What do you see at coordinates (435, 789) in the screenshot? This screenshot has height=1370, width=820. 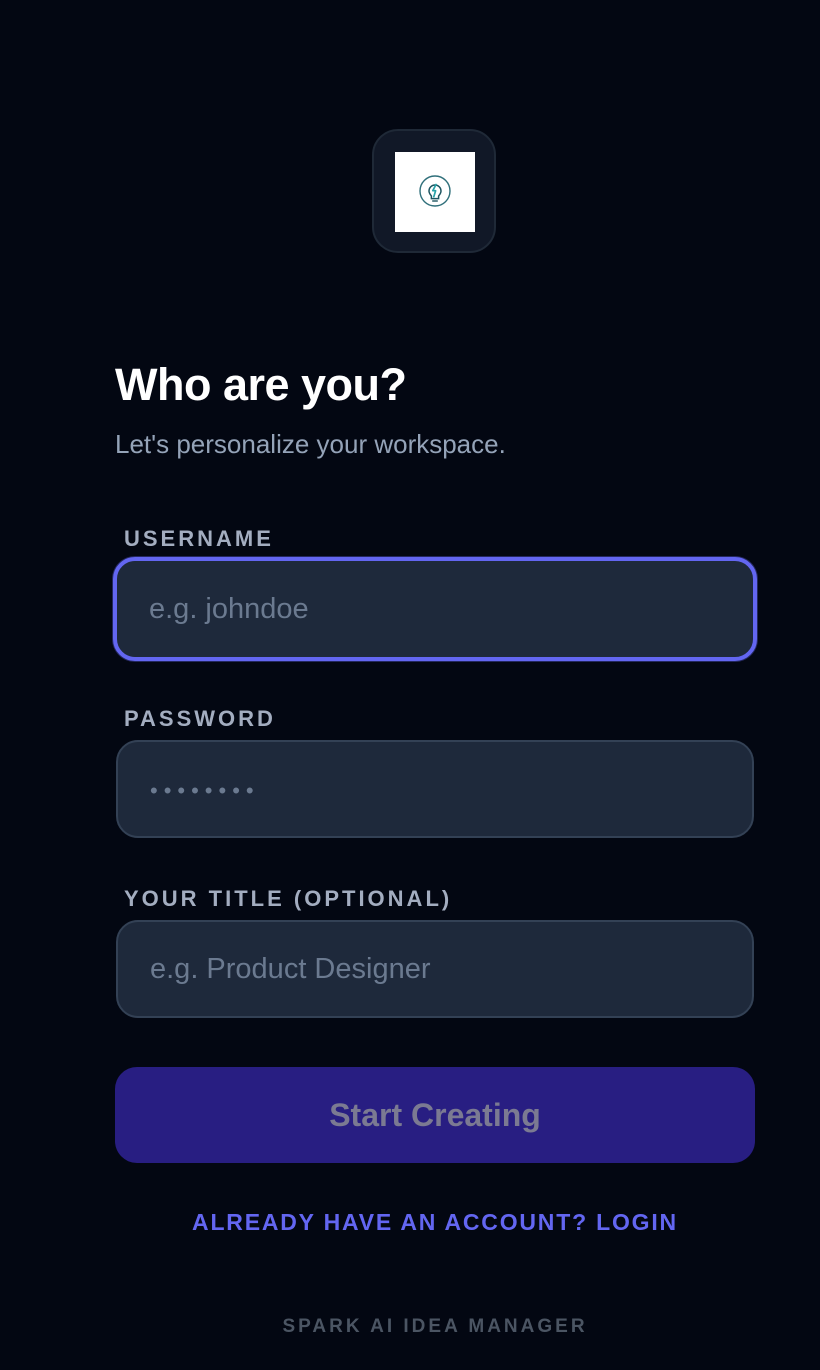 I see `password-input` at bounding box center [435, 789].